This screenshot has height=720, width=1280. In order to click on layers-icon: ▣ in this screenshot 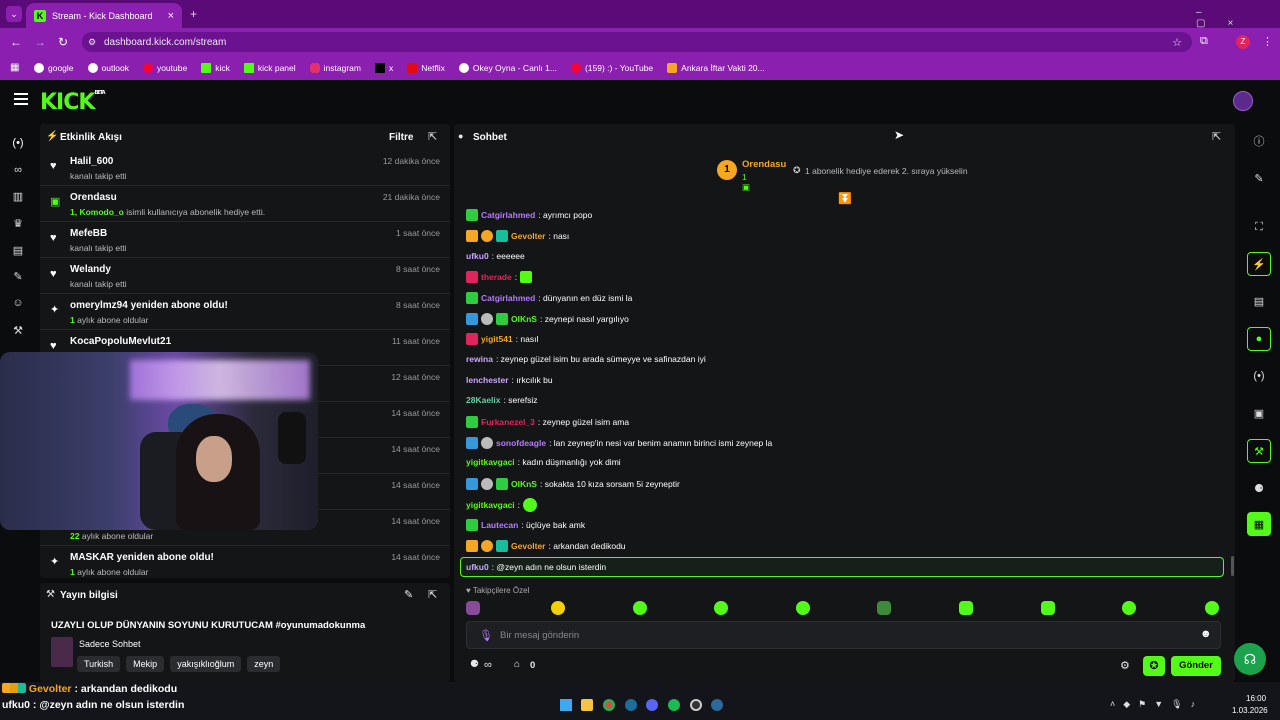, I will do `click(1259, 413)`.